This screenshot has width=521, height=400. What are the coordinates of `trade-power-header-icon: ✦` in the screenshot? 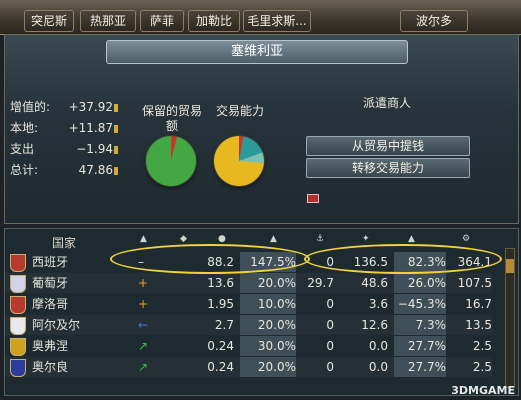 It's located at (366, 239).